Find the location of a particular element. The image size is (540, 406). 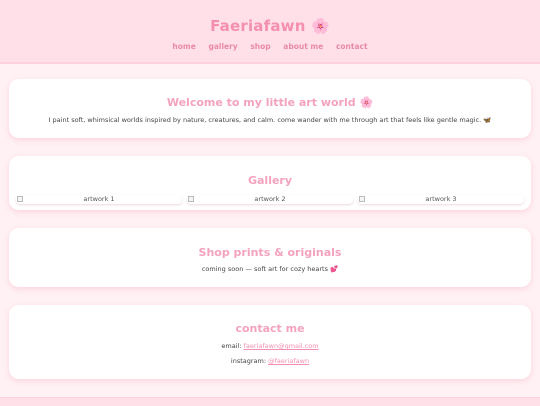

nav-home-link: home is located at coordinates (183, 46).